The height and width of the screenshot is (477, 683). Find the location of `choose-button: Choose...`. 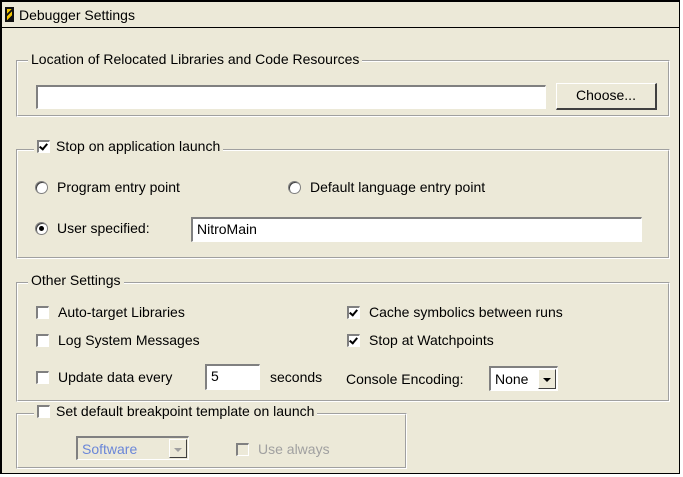

choose-button: Choose... is located at coordinates (606, 96).